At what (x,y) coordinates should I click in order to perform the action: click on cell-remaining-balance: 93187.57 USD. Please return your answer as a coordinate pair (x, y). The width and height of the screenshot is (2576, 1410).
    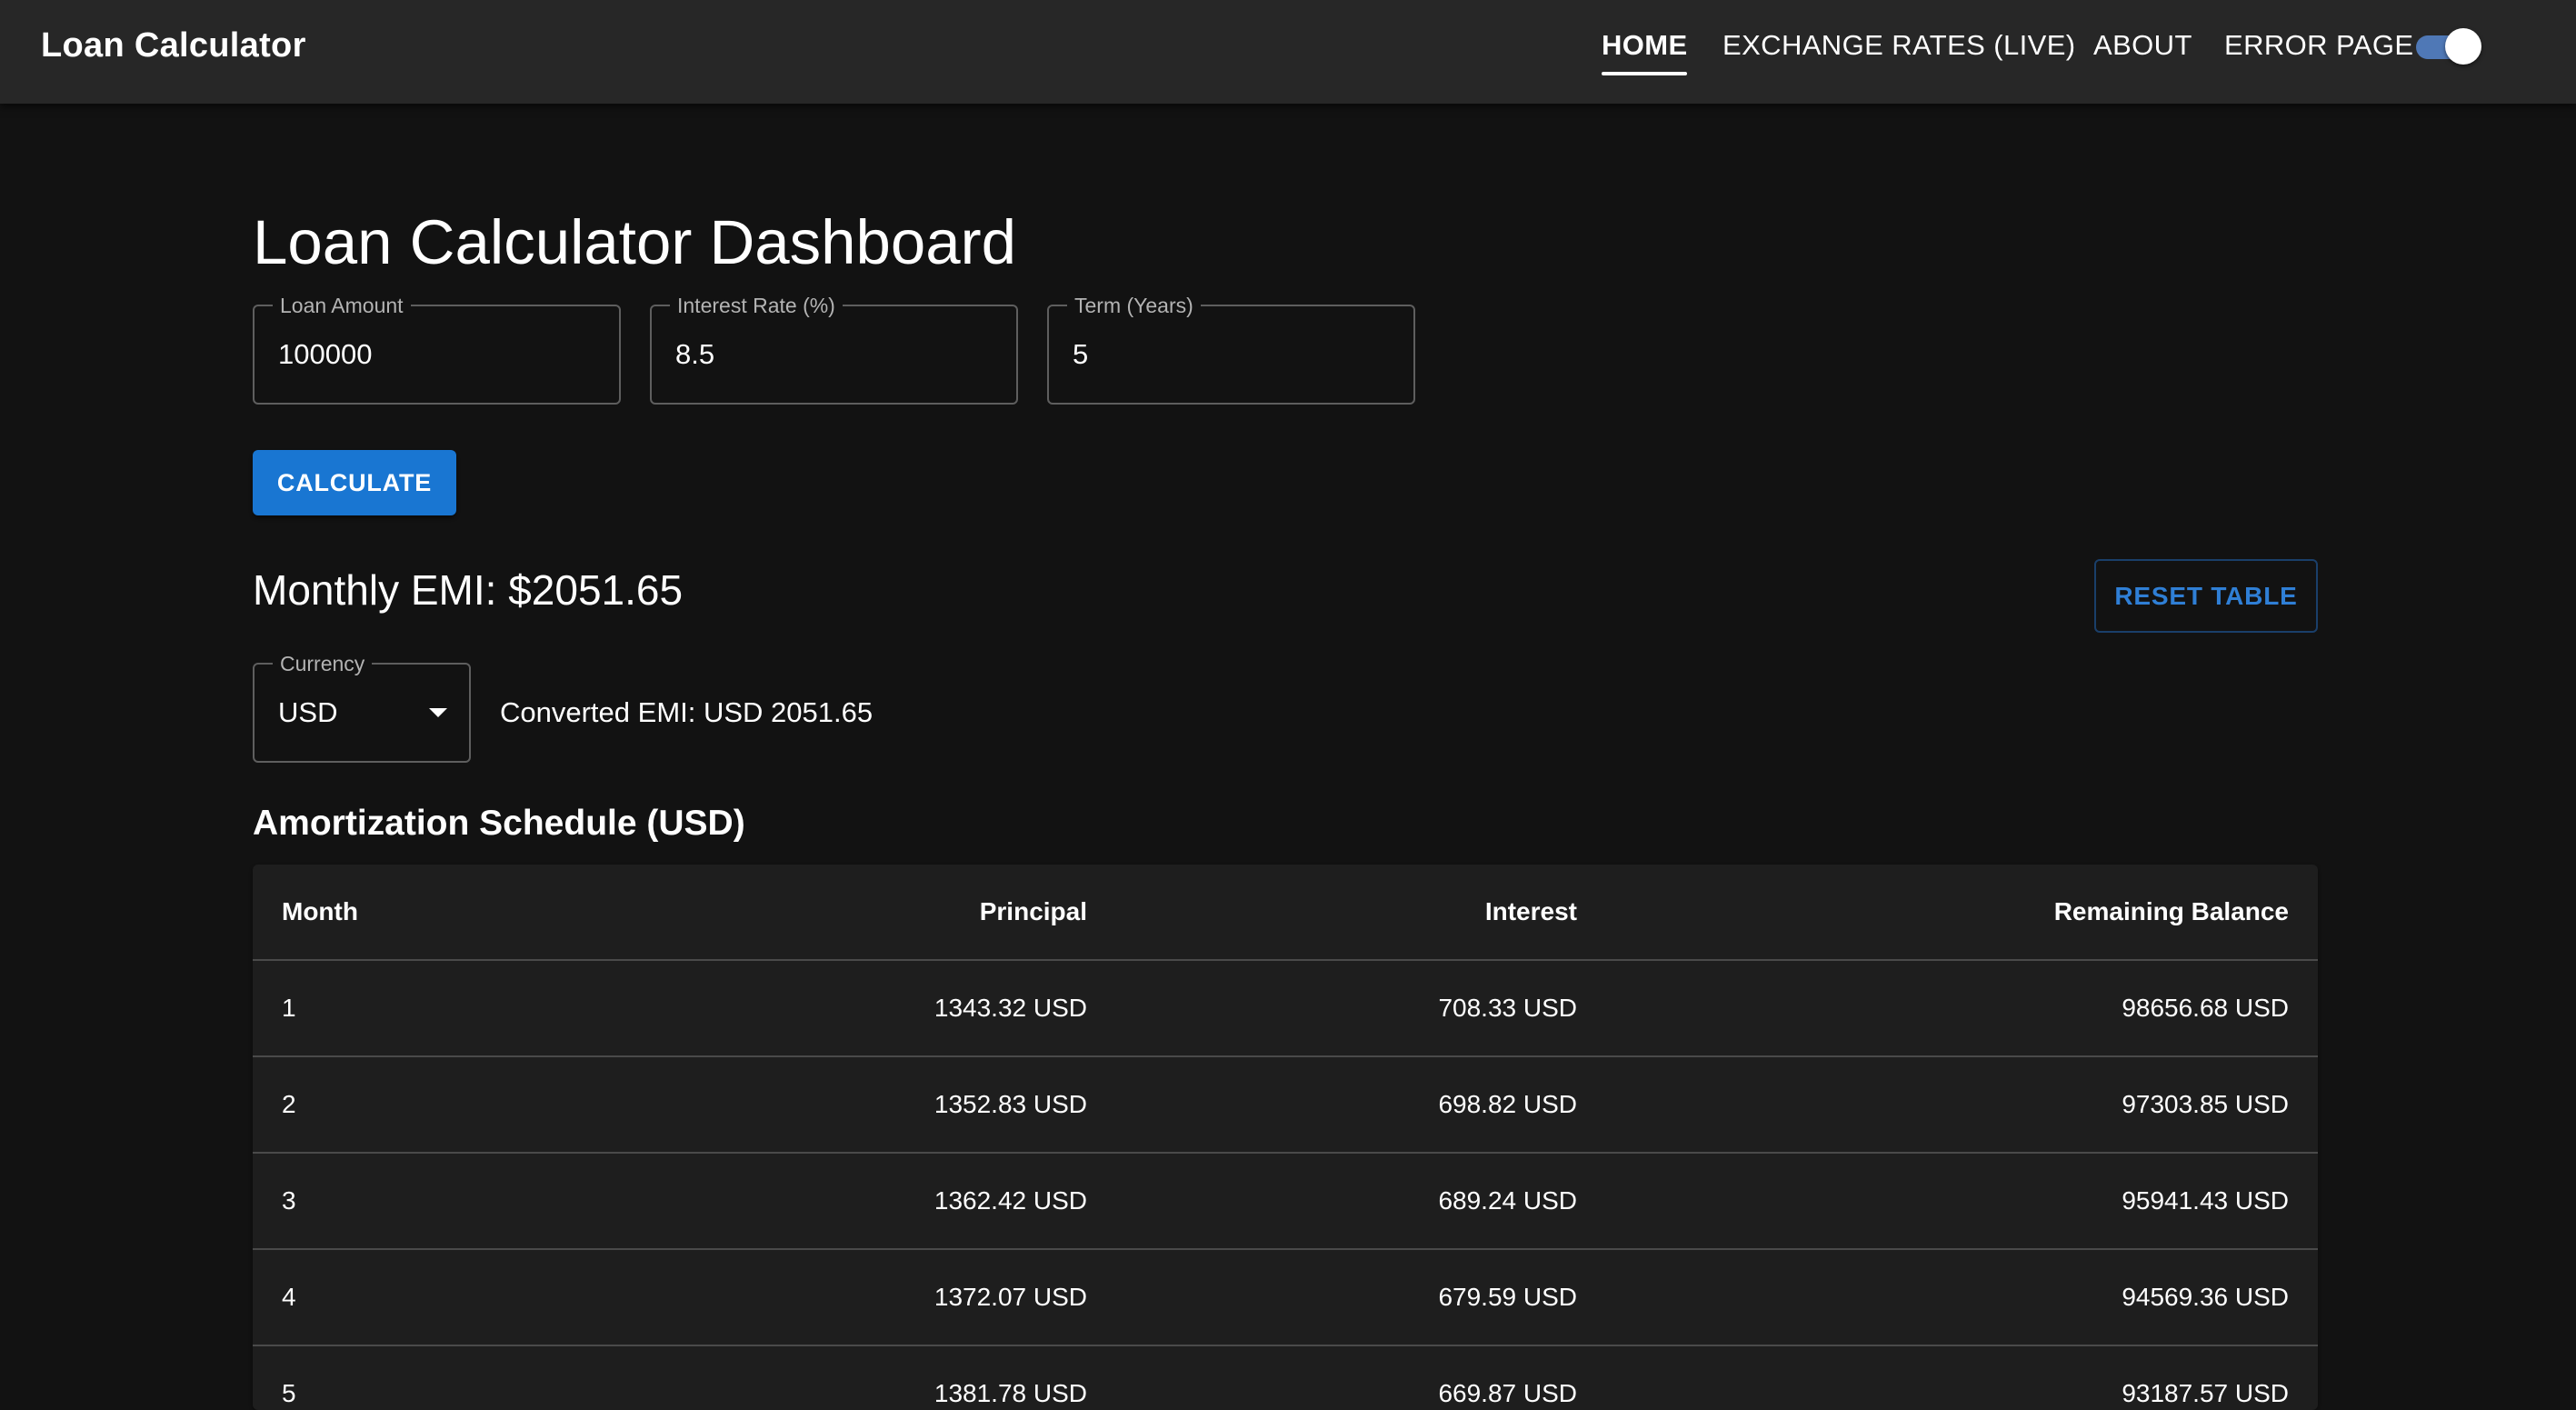
    Looking at the image, I should click on (2205, 1393).